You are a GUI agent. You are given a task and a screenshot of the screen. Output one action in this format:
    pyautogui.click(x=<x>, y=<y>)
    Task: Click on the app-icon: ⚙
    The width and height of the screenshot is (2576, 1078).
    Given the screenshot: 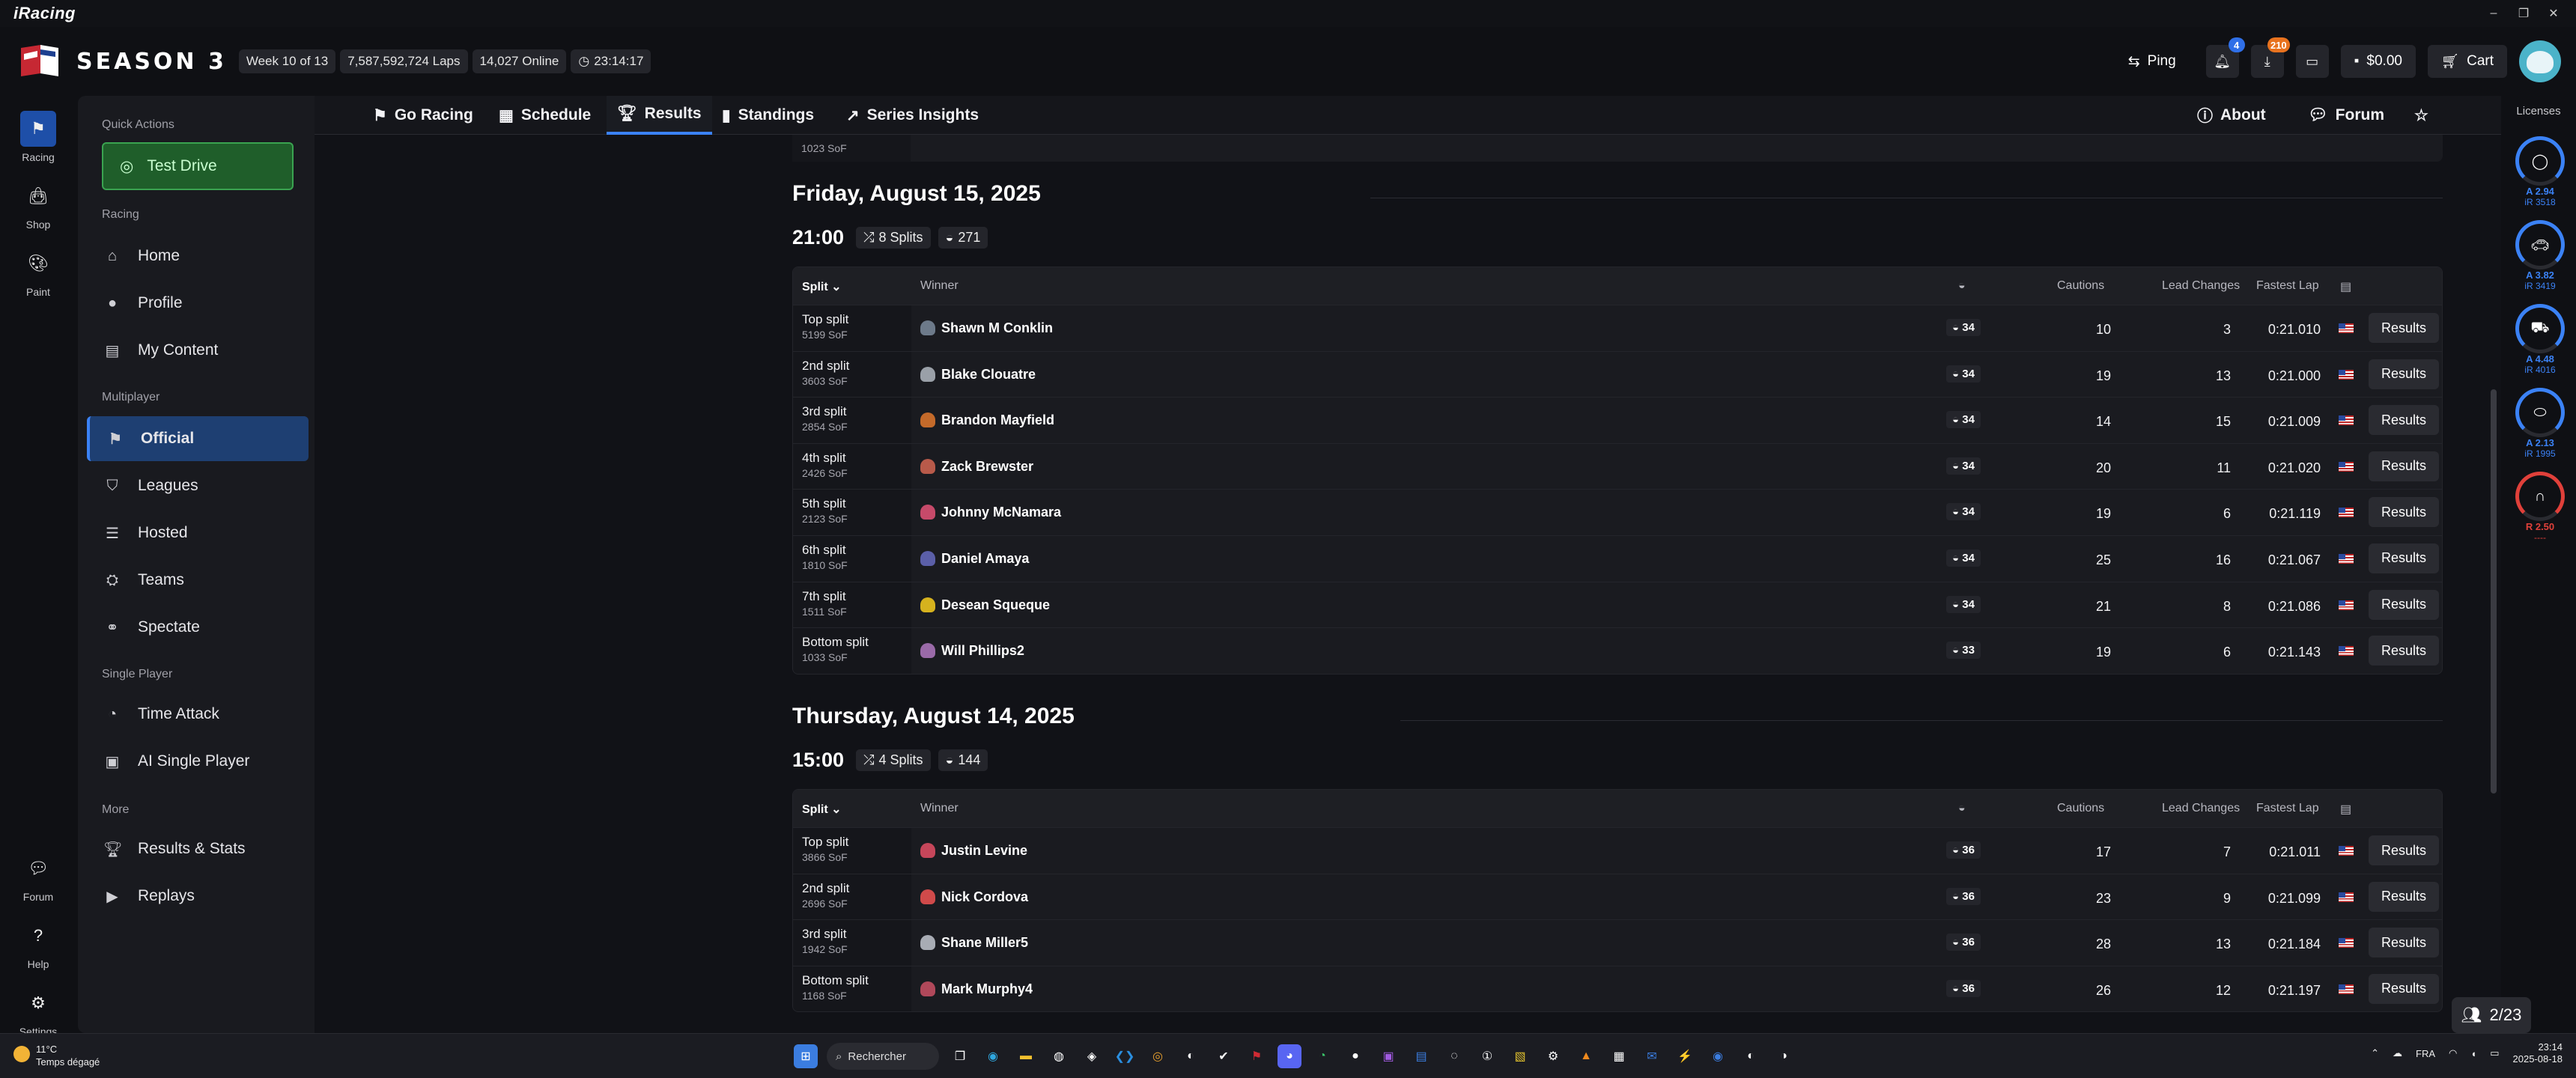 What is the action you would take?
    pyautogui.click(x=1553, y=1056)
    